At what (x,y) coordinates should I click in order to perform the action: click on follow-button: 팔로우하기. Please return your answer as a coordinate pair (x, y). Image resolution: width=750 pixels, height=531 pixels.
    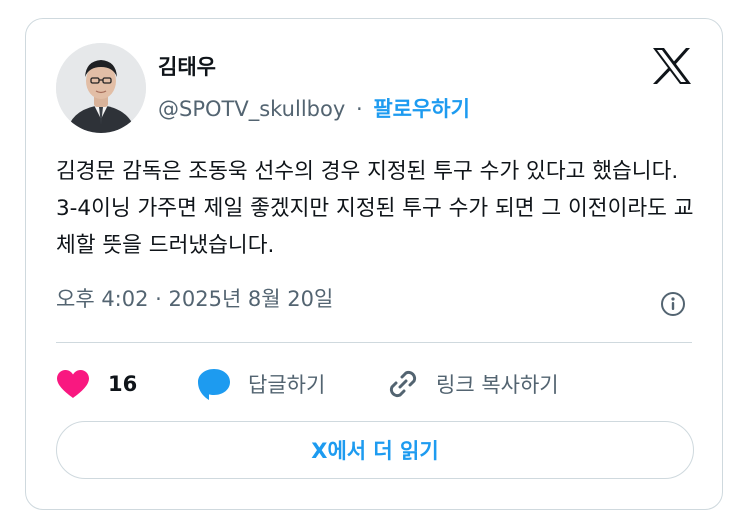
    Looking at the image, I should click on (421, 109).